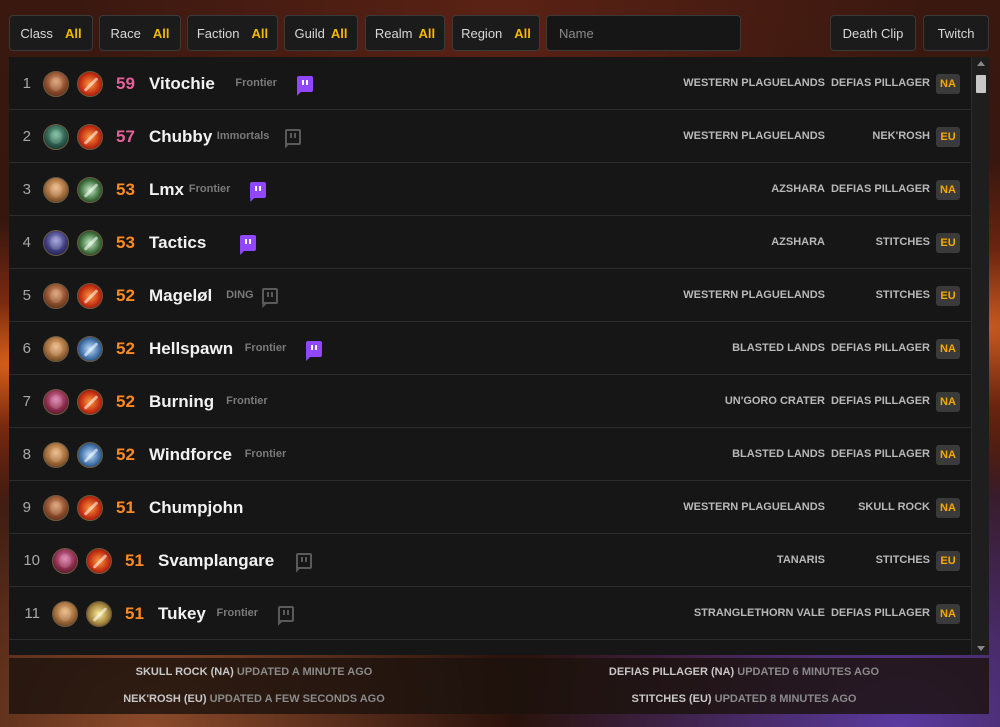  Describe the element at coordinates (216, 560) in the screenshot. I see `player-name: Svamplangare` at that location.